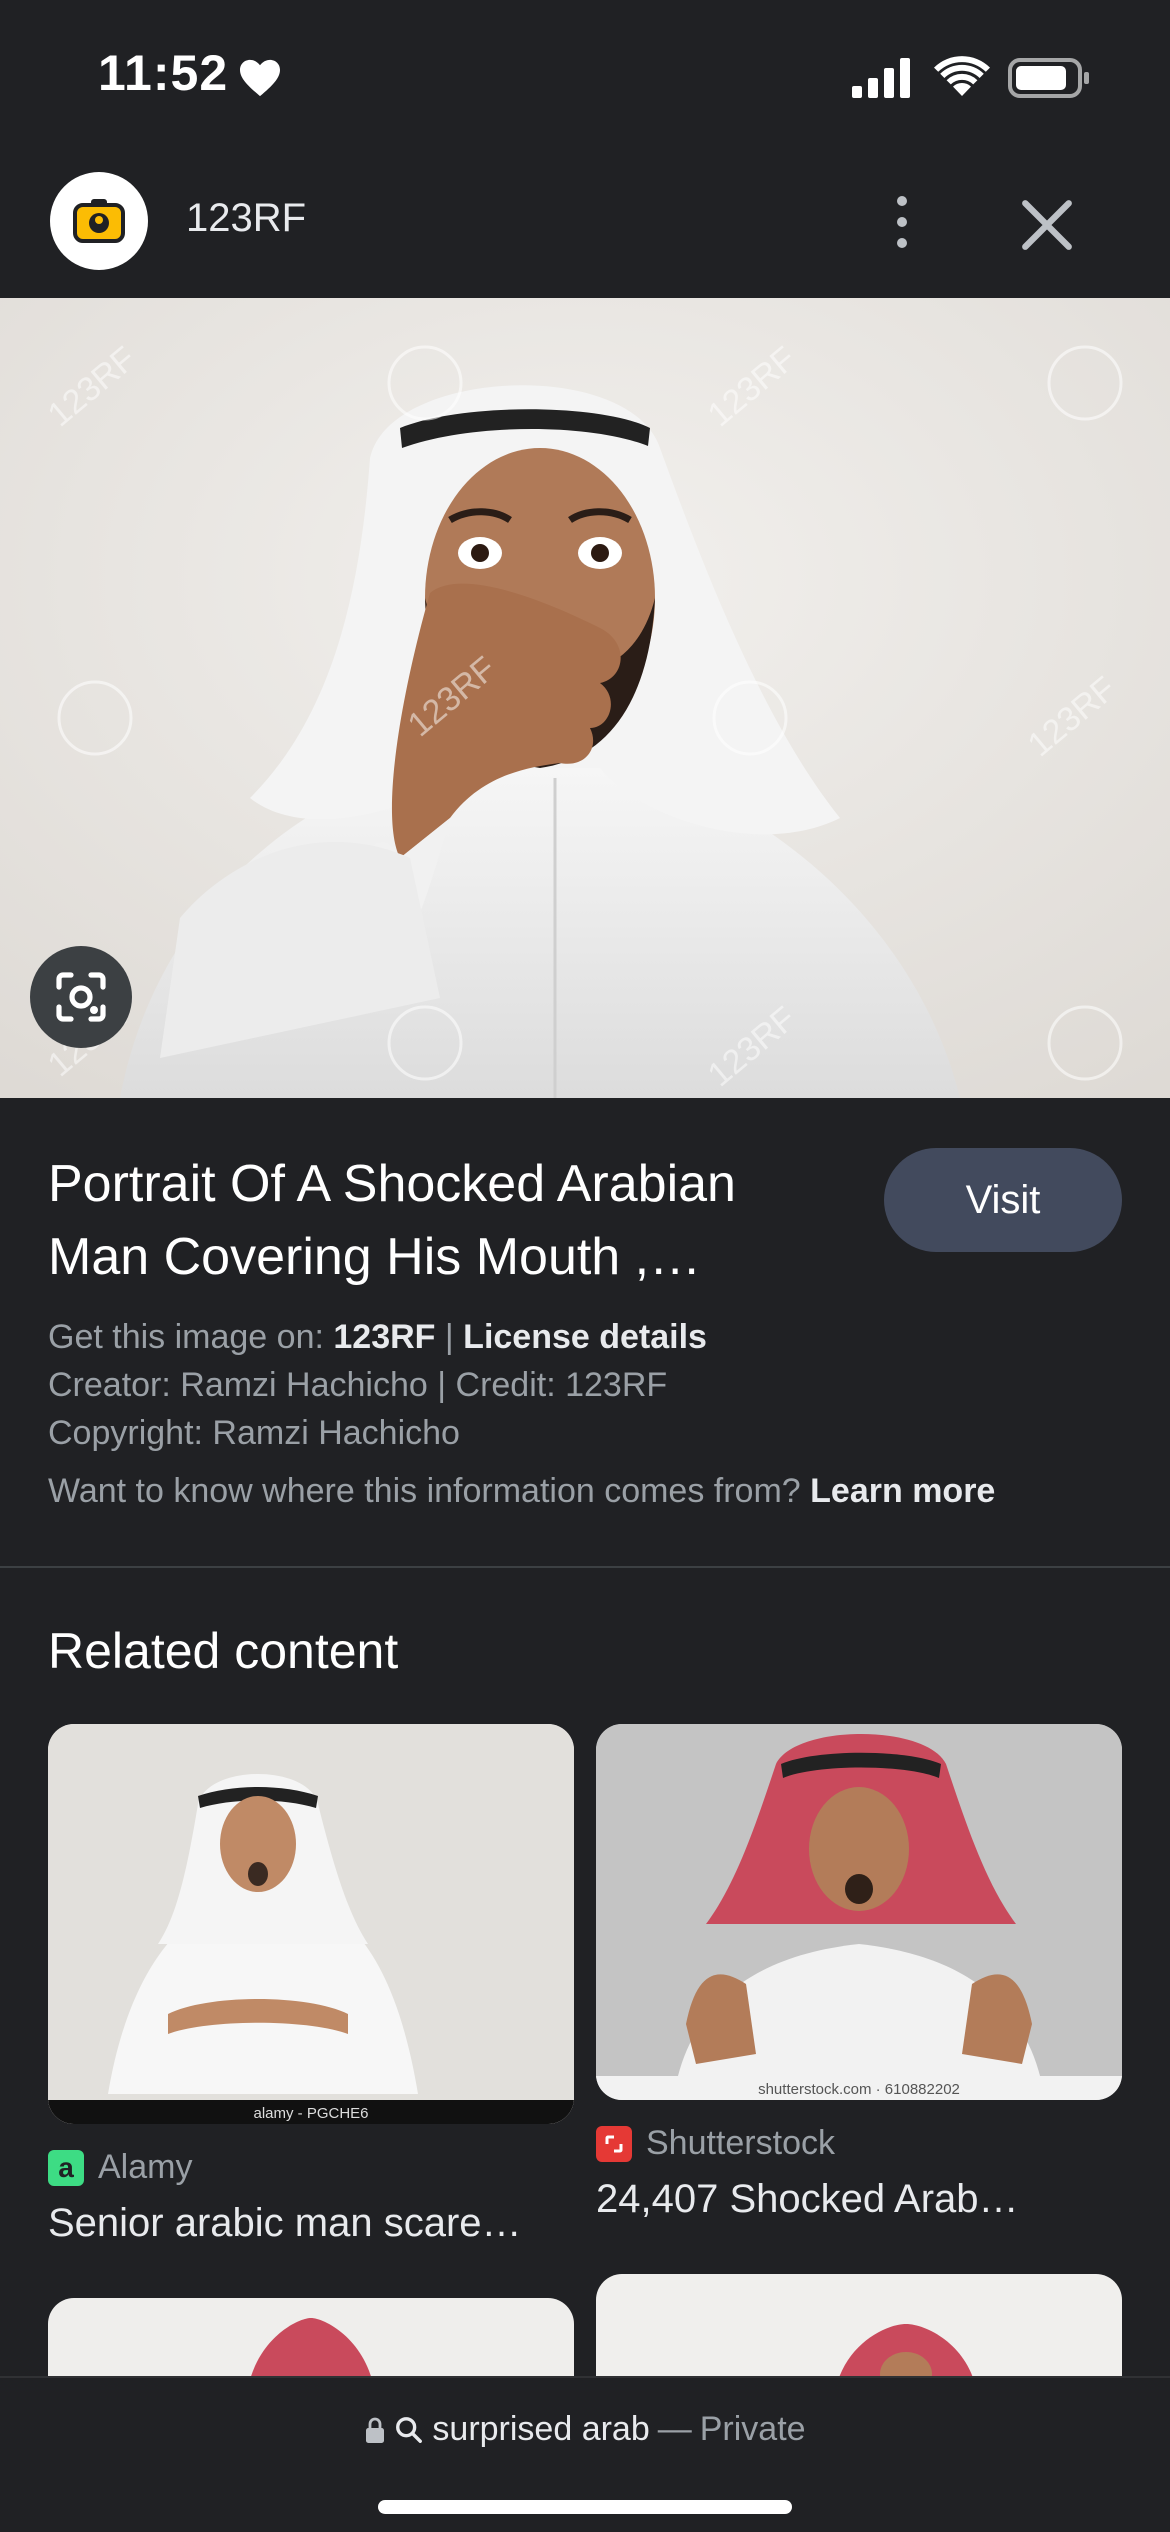 Image resolution: width=1170 pixels, height=2532 pixels. Describe the element at coordinates (409, 2429) in the screenshot. I see `search-icon` at that location.